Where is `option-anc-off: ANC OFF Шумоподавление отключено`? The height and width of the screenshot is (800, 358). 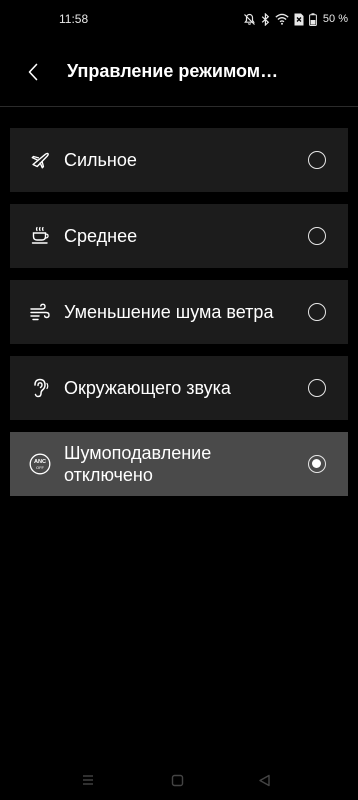 option-anc-off: ANC OFF Шумоподавление отключено is located at coordinates (179, 464).